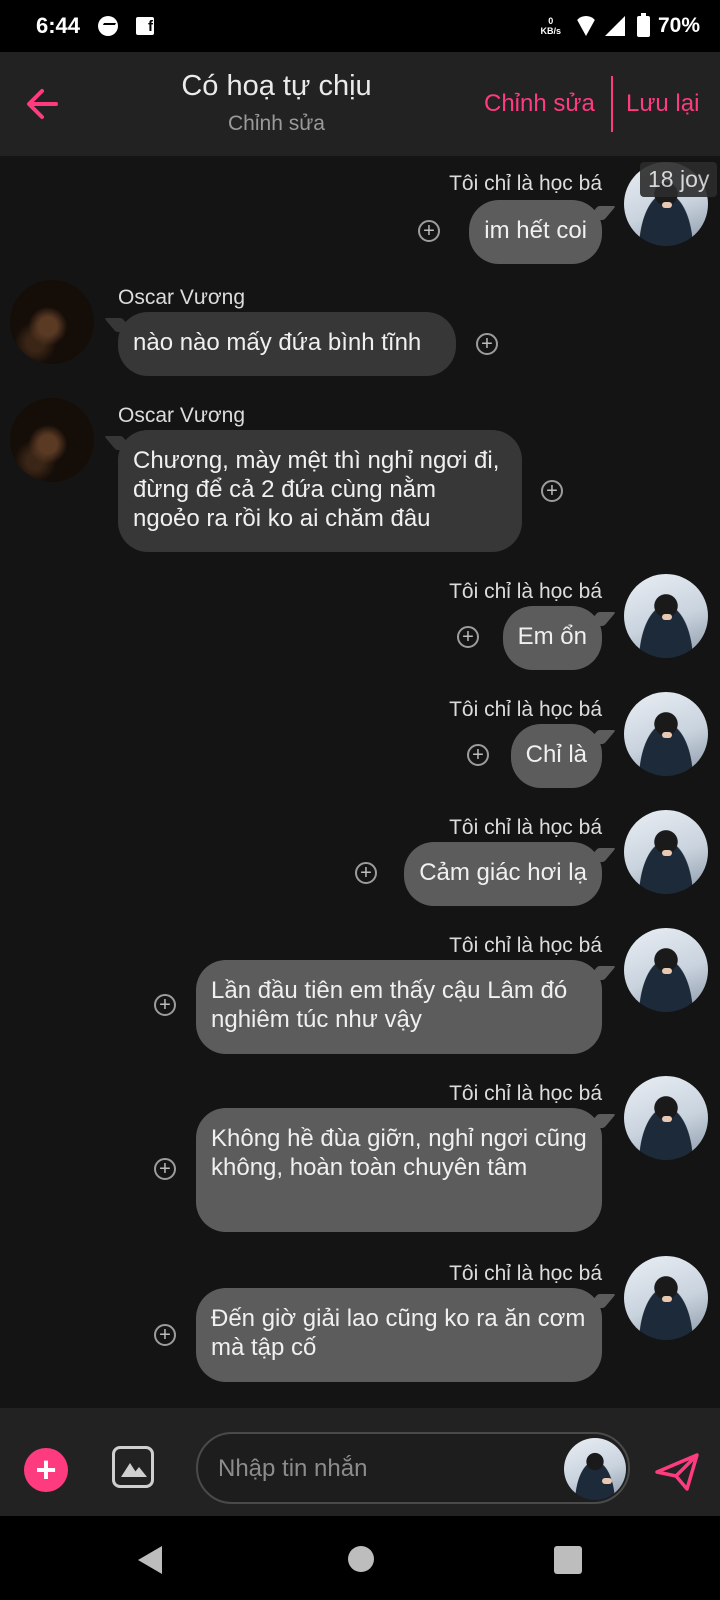 This screenshot has width=720, height=1600. What do you see at coordinates (662, 104) in the screenshot?
I see `save-button: Lưu lại` at bounding box center [662, 104].